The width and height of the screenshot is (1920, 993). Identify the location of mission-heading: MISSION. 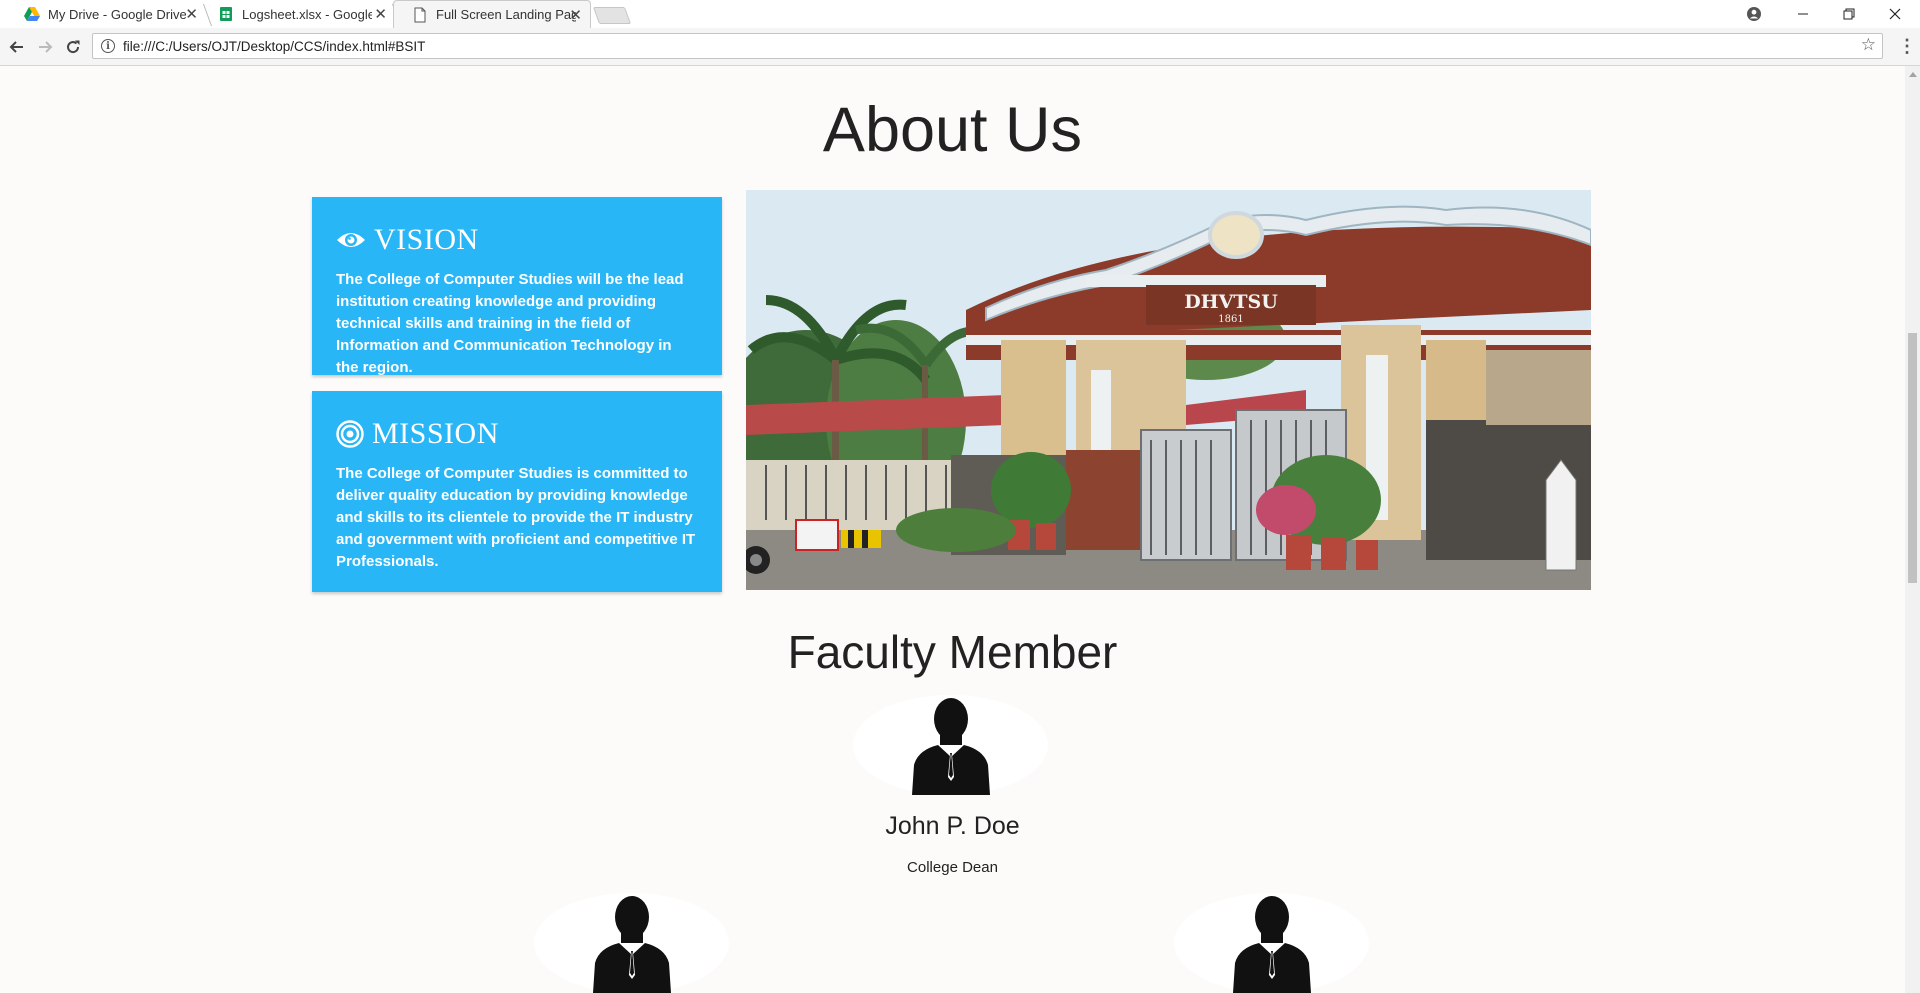
(517, 434).